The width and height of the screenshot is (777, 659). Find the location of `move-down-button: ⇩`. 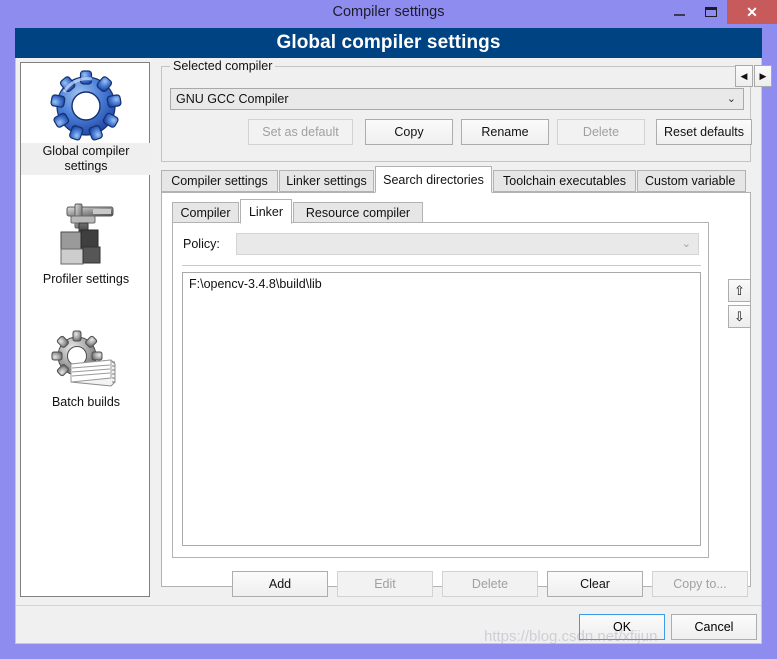

move-down-button: ⇩ is located at coordinates (739, 316).